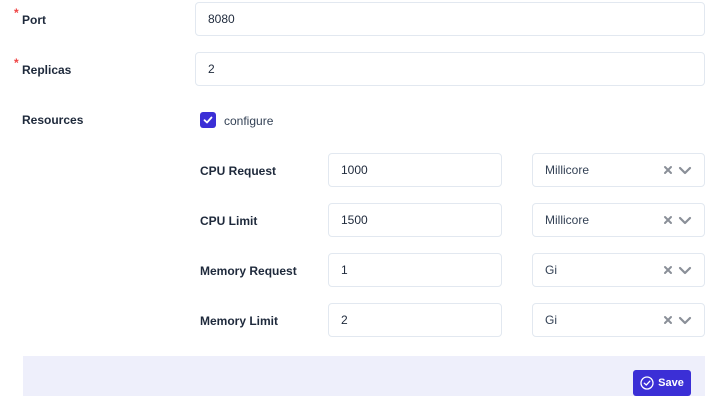 Image resolution: width=727 pixels, height=416 pixels. What do you see at coordinates (238, 171) in the screenshot?
I see `cpu-request-label: CPU Request` at bounding box center [238, 171].